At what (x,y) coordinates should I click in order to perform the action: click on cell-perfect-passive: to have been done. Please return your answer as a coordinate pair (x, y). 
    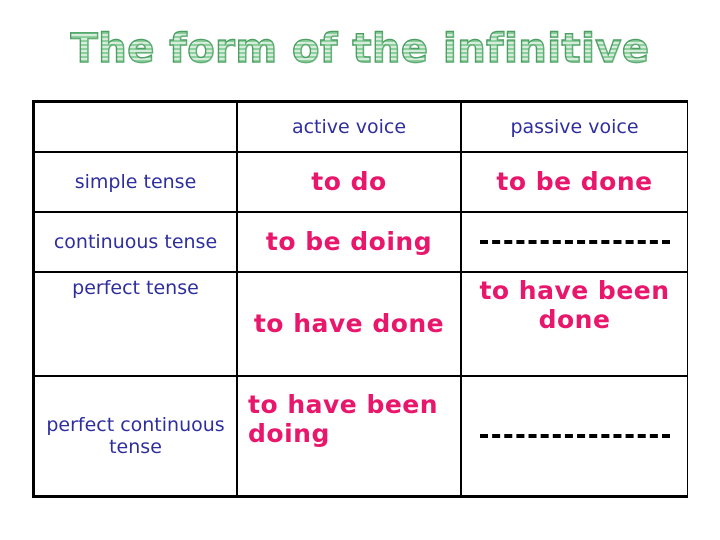
    Looking at the image, I should click on (573, 324).